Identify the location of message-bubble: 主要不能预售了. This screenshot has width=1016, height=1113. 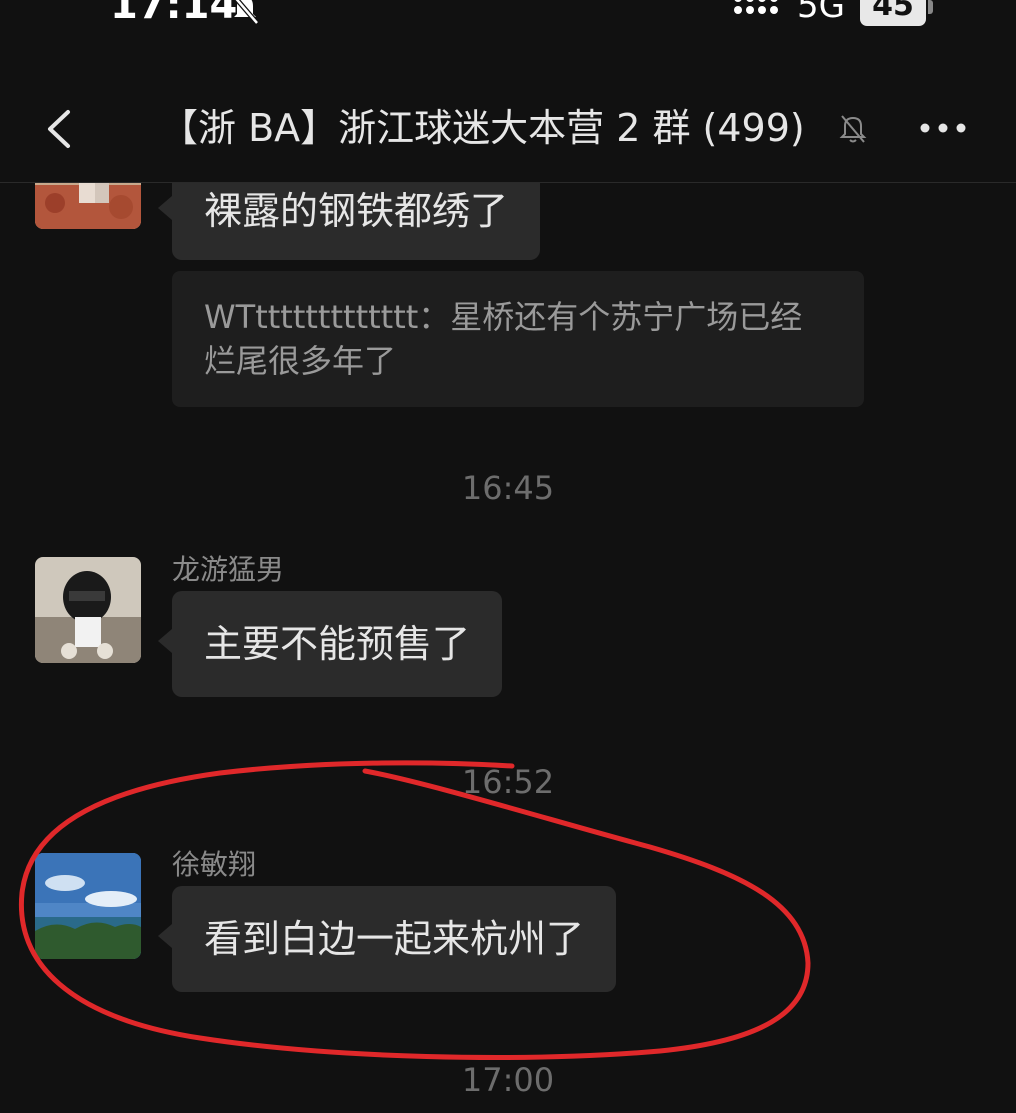
(330, 644).